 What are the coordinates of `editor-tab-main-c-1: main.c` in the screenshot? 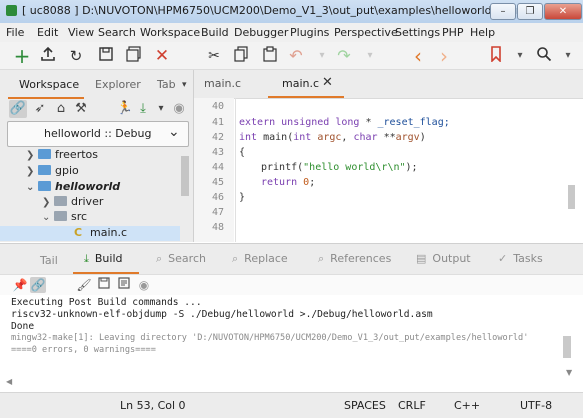 It's located at (222, 83).